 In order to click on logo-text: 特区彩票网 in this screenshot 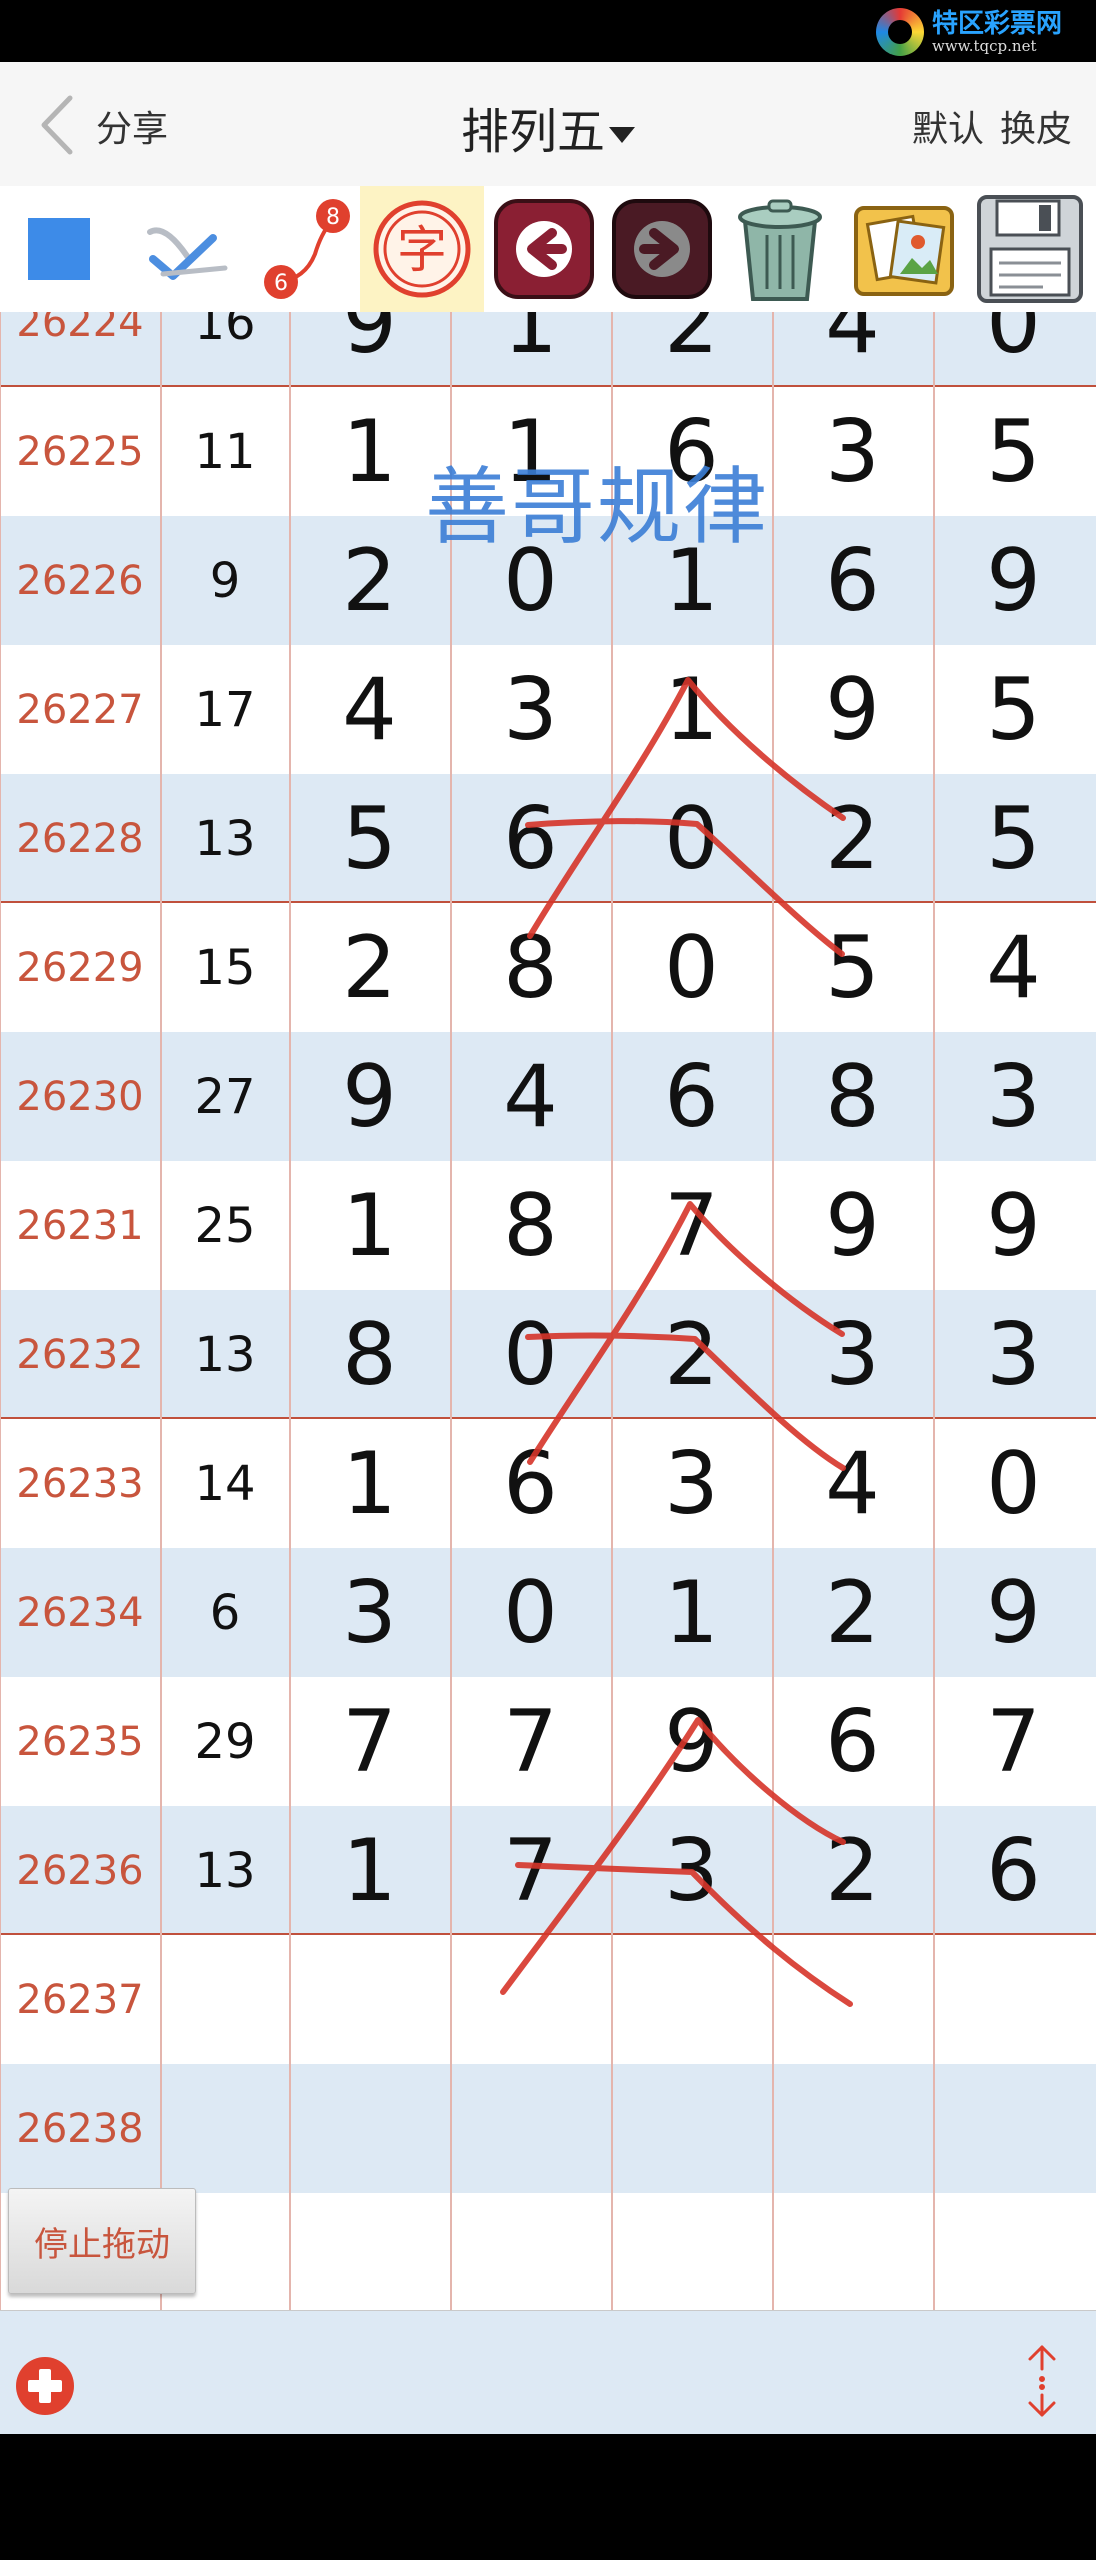, I will do `click(997, 24)`.